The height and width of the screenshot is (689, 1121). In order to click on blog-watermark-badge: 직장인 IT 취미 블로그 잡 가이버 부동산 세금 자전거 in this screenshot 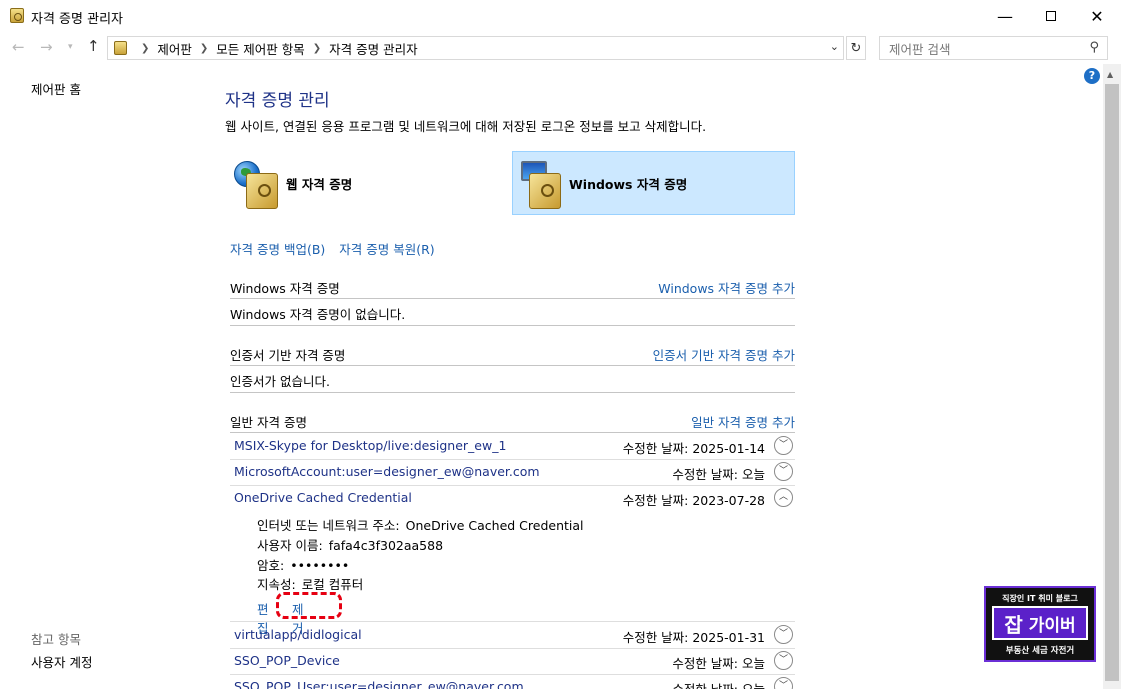, I will do `click(1040, 624)`.